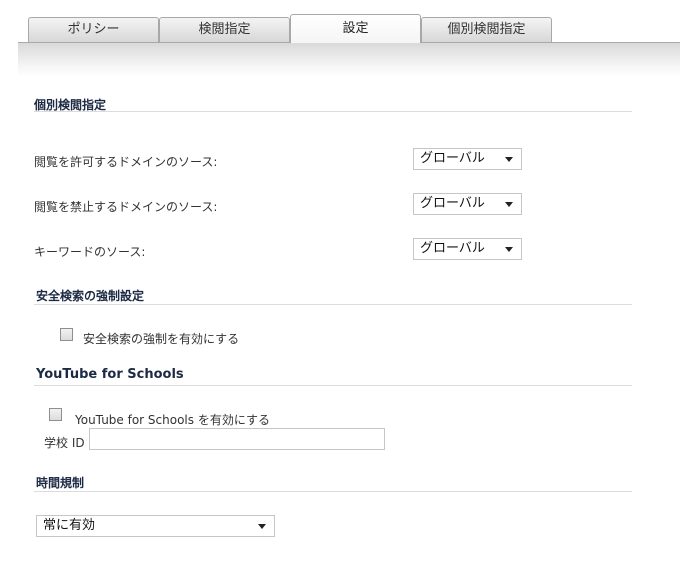 The width and height of the screenshot is (680, 561). Describe the element at coordinates (161, 339) in the screenshot. I see `safe-search-checkbox-label: 安全検索の強制を有効にする` at that location.